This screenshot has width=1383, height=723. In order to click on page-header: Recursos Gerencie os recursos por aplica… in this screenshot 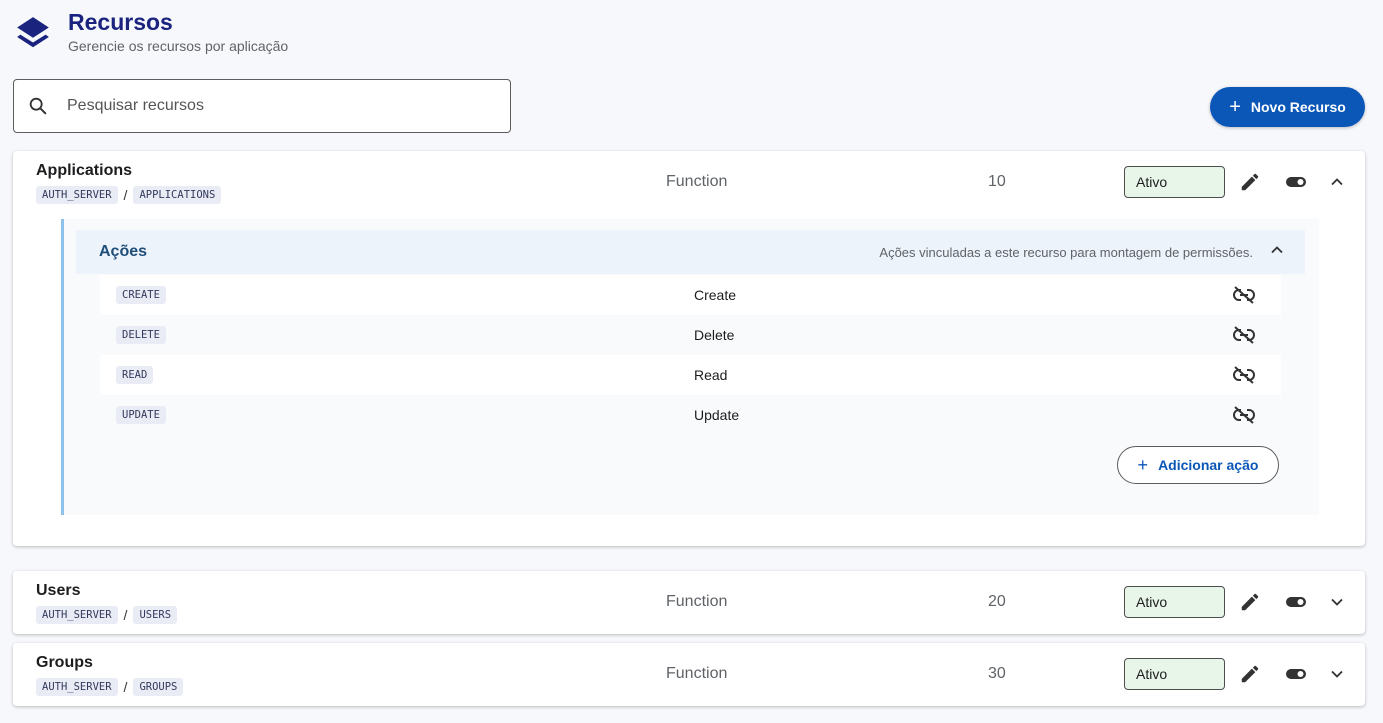, I will do `click(151, 30)`.